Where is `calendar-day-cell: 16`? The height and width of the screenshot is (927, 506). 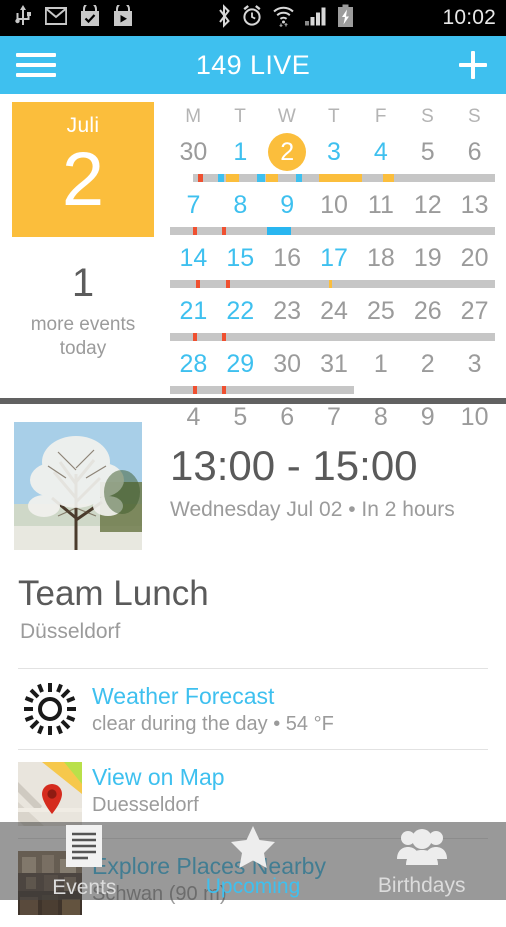
calendar-day-cell: 16 is located at coordinates (287, 258).